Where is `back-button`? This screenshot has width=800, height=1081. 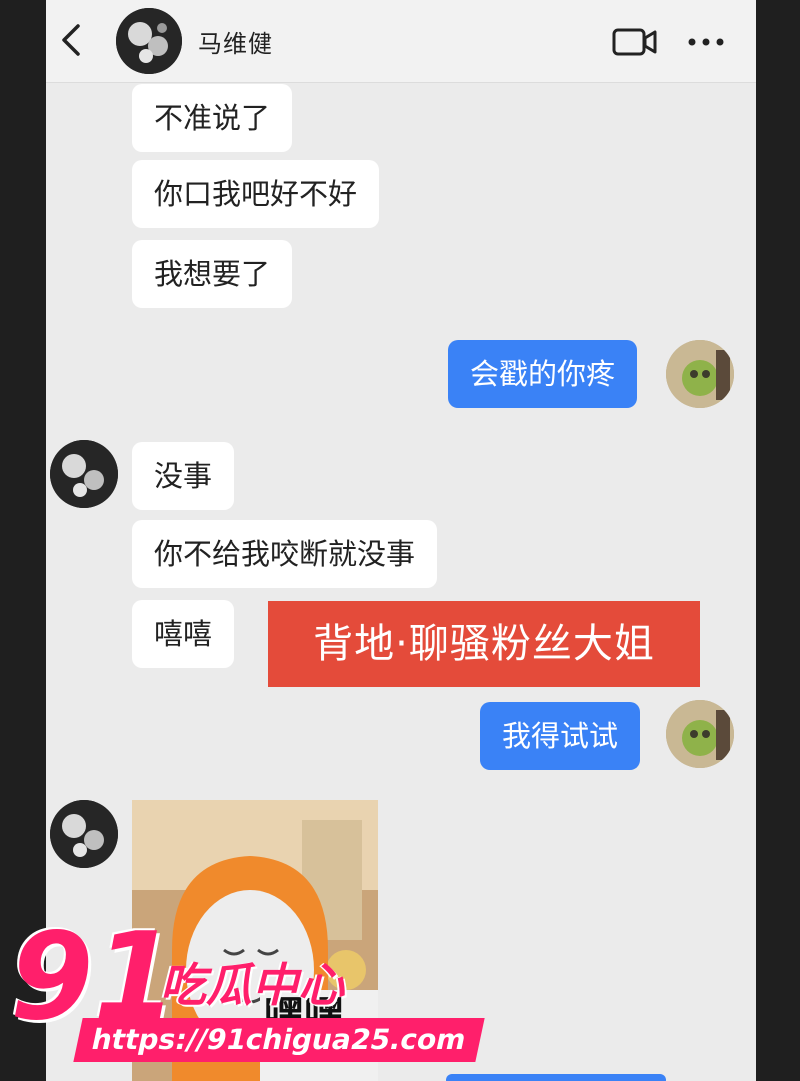
back-button is located at coordinates (71, 40).